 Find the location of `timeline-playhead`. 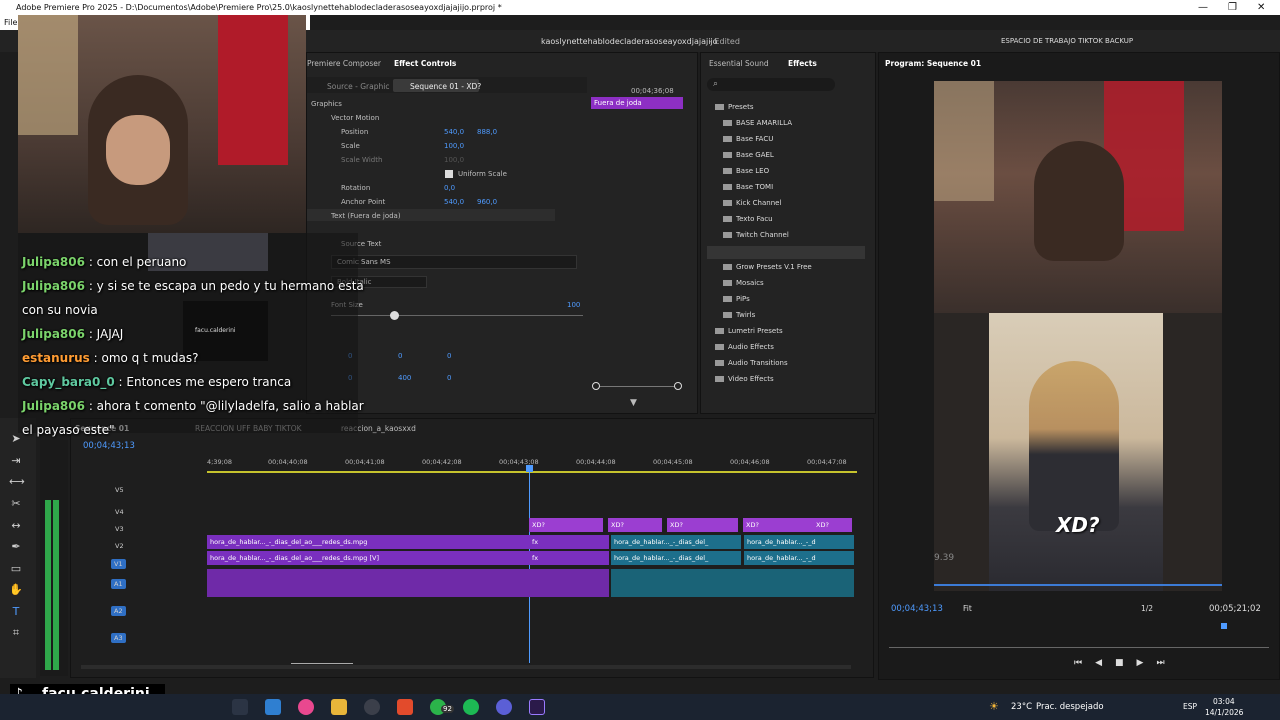

timeline-playhead is located at coordinates (529, 565).